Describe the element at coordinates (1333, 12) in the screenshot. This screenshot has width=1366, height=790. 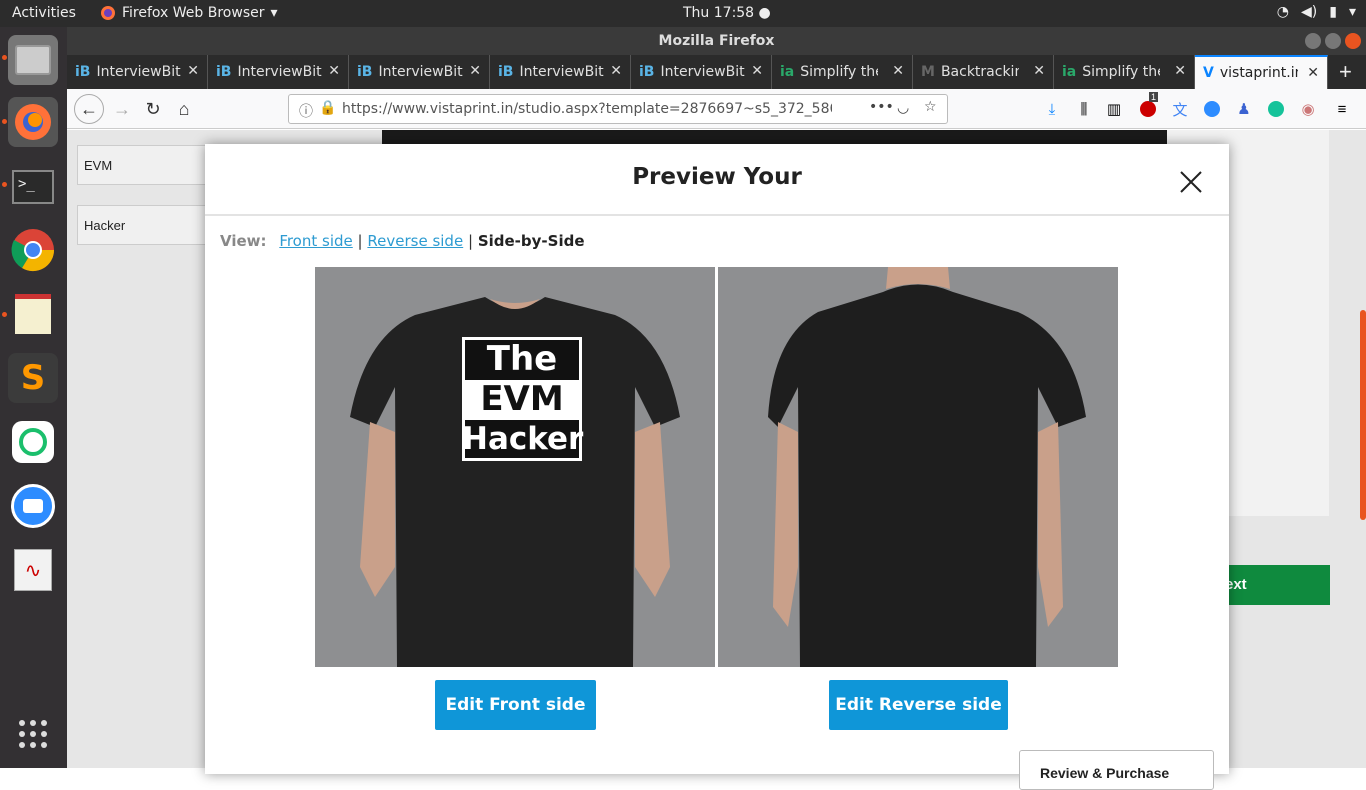
I see `battery-icon: ▮` at that location.